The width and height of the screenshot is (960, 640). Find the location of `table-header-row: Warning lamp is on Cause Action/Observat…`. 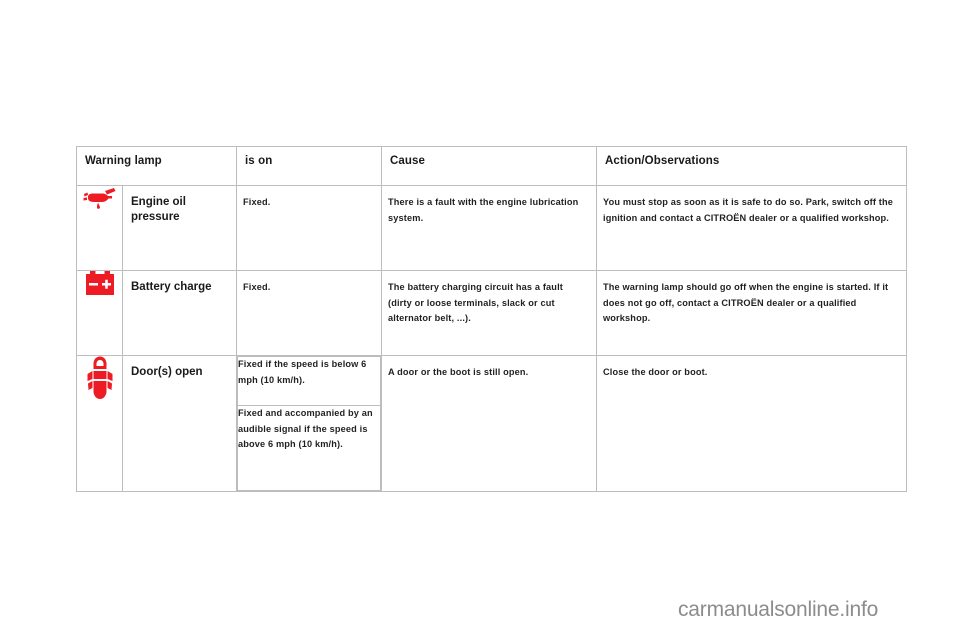

table-header-row: Warning lamp is on Cause Action/Observat… is located at coordinates (491, 166).